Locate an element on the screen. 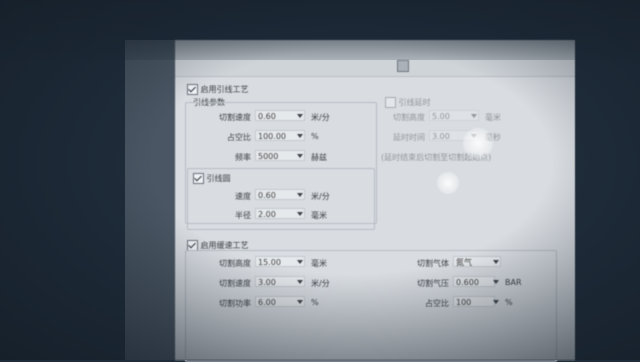 Image resolution: width=640 pixels, height=362 pixels. duty-ratio-unit: % is located at coordinates (315, 136).